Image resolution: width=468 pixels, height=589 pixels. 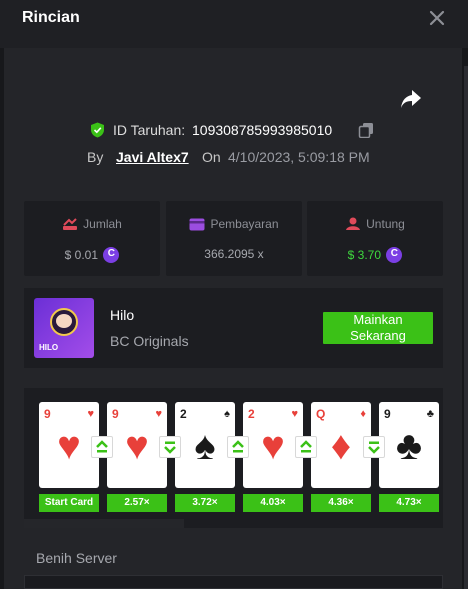 I want to click on stat-profit-label: Untung, so click(x=385, y=224).